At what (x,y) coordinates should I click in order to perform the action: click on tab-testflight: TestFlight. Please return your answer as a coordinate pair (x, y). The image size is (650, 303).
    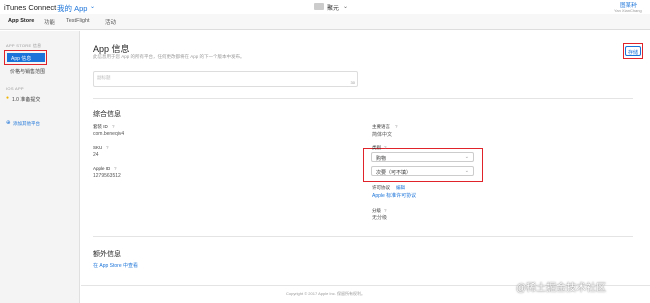
    Looking at the image, I should click on (78, 21).